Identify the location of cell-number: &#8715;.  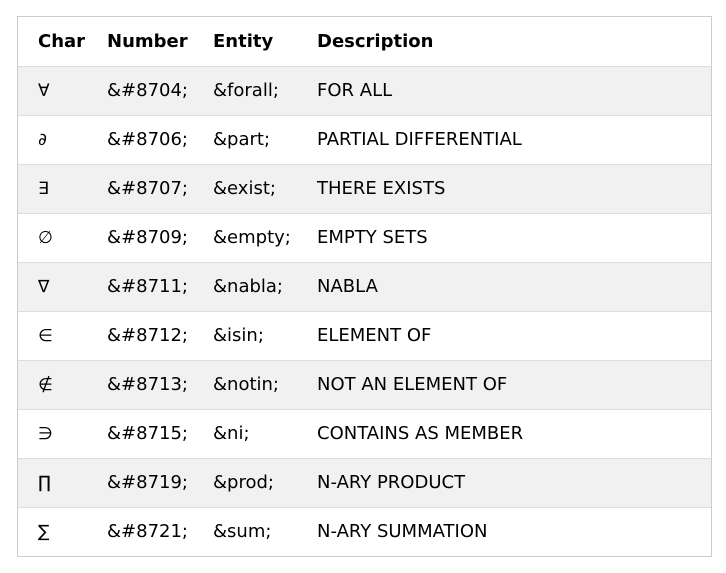
(160, 433).